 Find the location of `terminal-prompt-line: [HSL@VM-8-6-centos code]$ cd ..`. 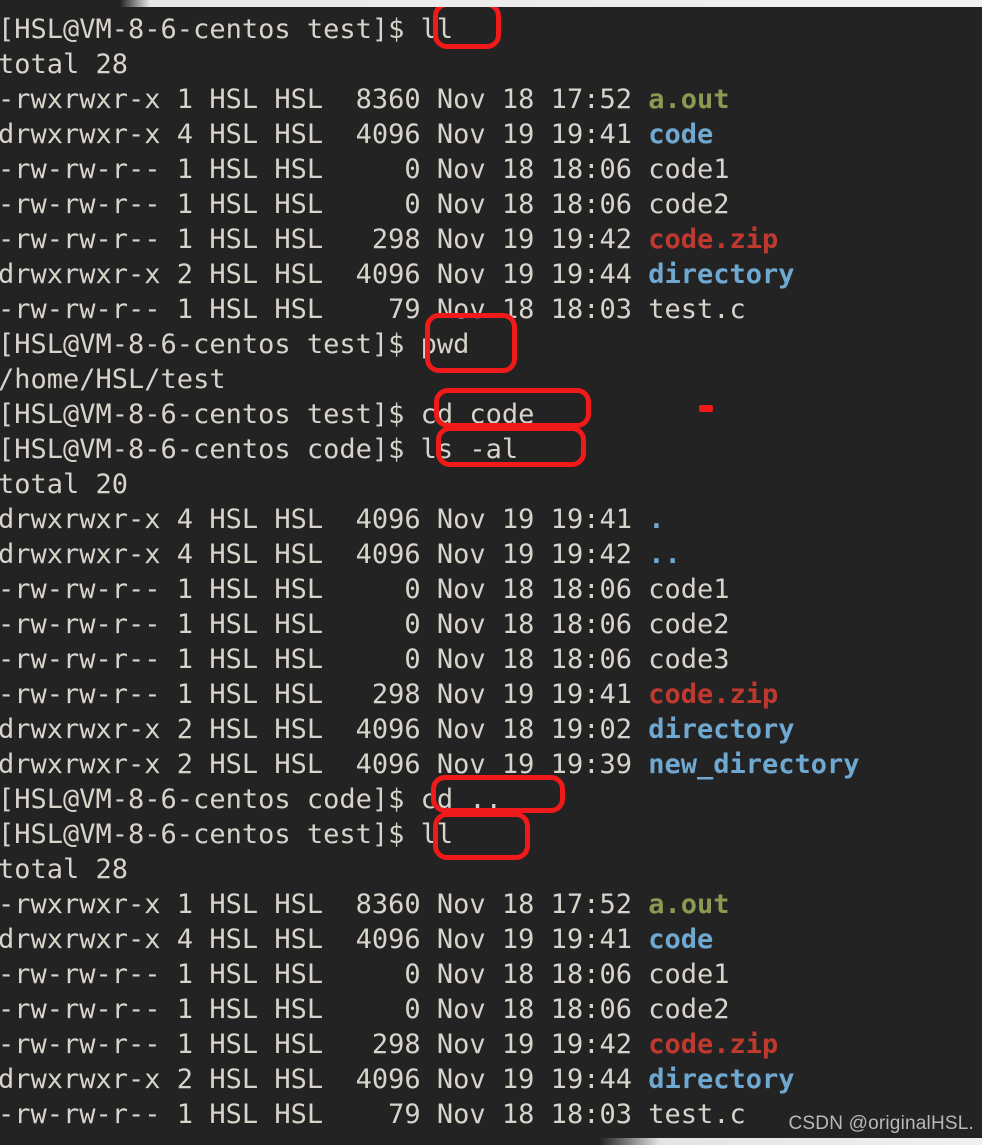

terminal-prompt-line: [HSL@VM-8-6-centos code]$ cd .. is located at coordinates (251, 799).